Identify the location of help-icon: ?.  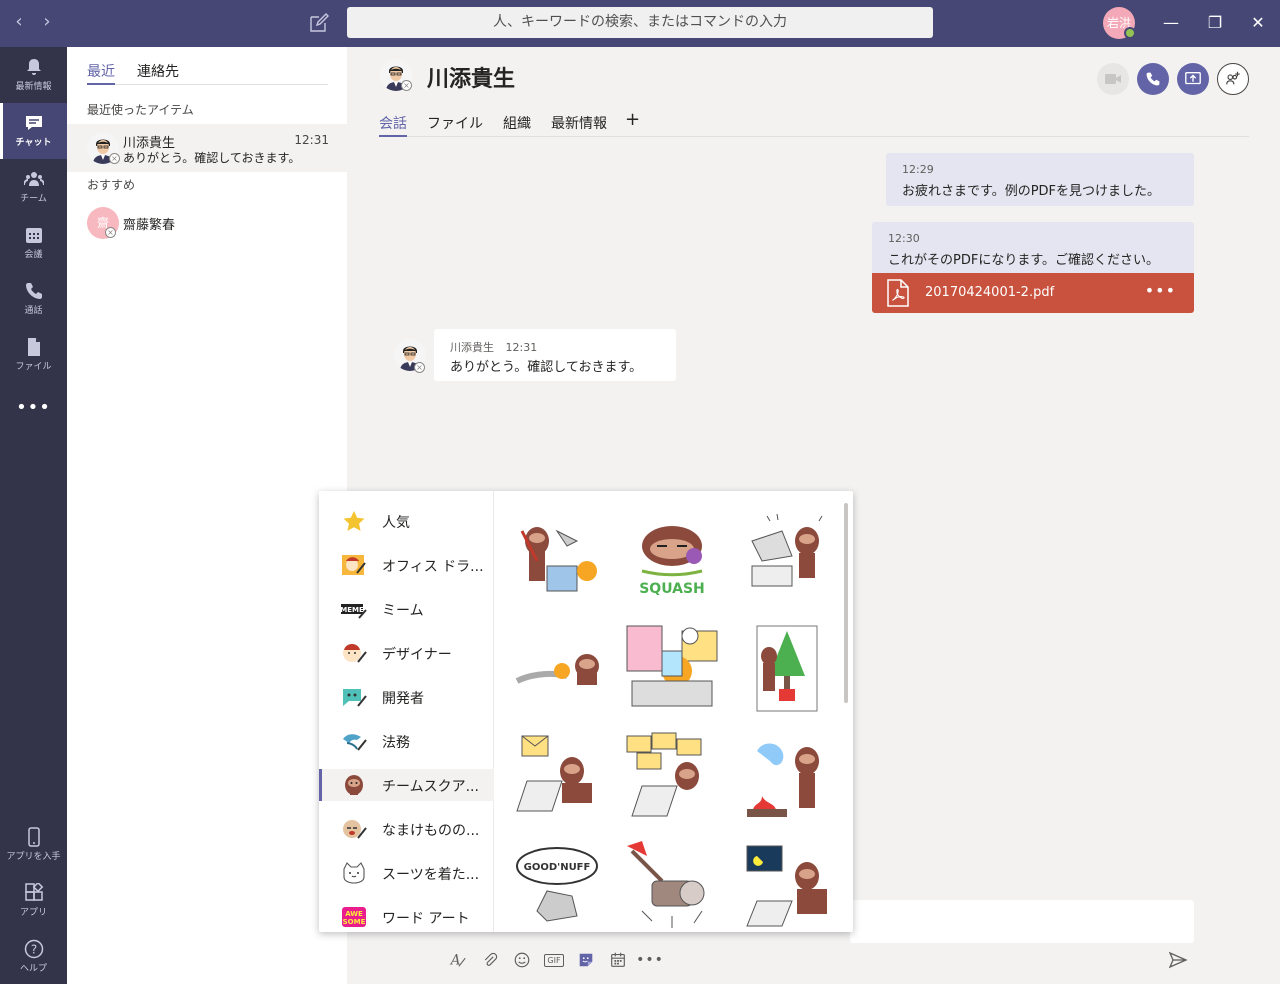
(33, 949).